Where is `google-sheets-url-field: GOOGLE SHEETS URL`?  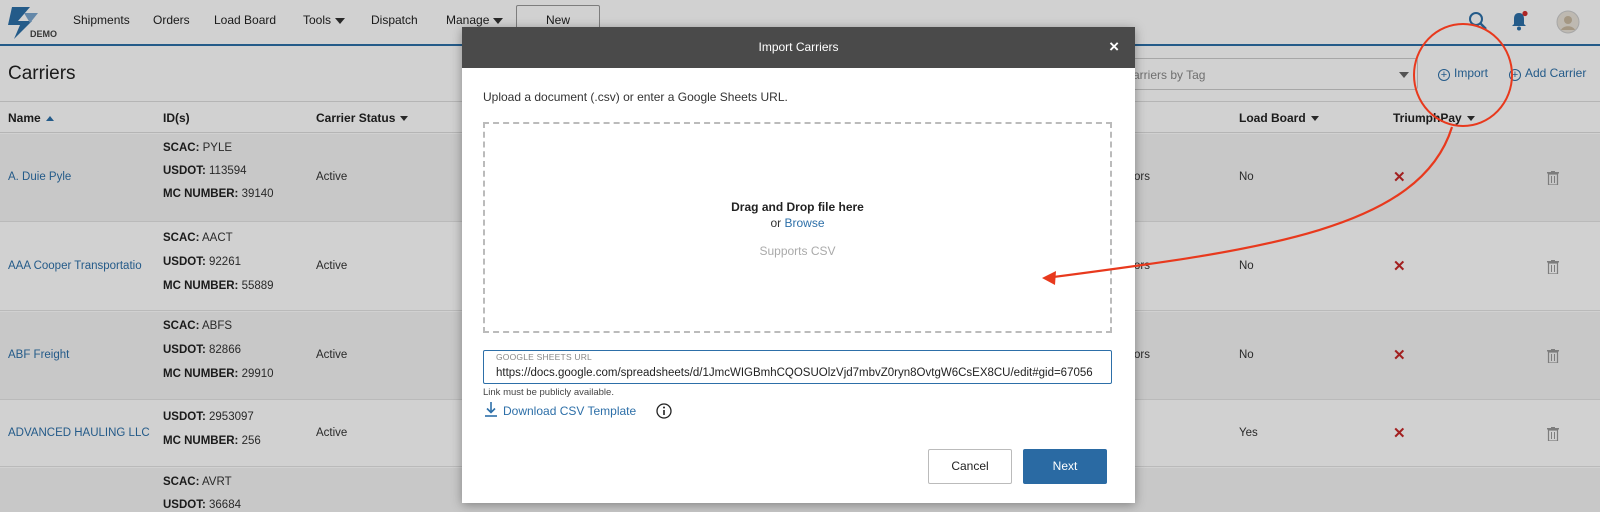
google-sheets-url-field: GOOGLE SHEETS URL is located at coordinates (797, 367).